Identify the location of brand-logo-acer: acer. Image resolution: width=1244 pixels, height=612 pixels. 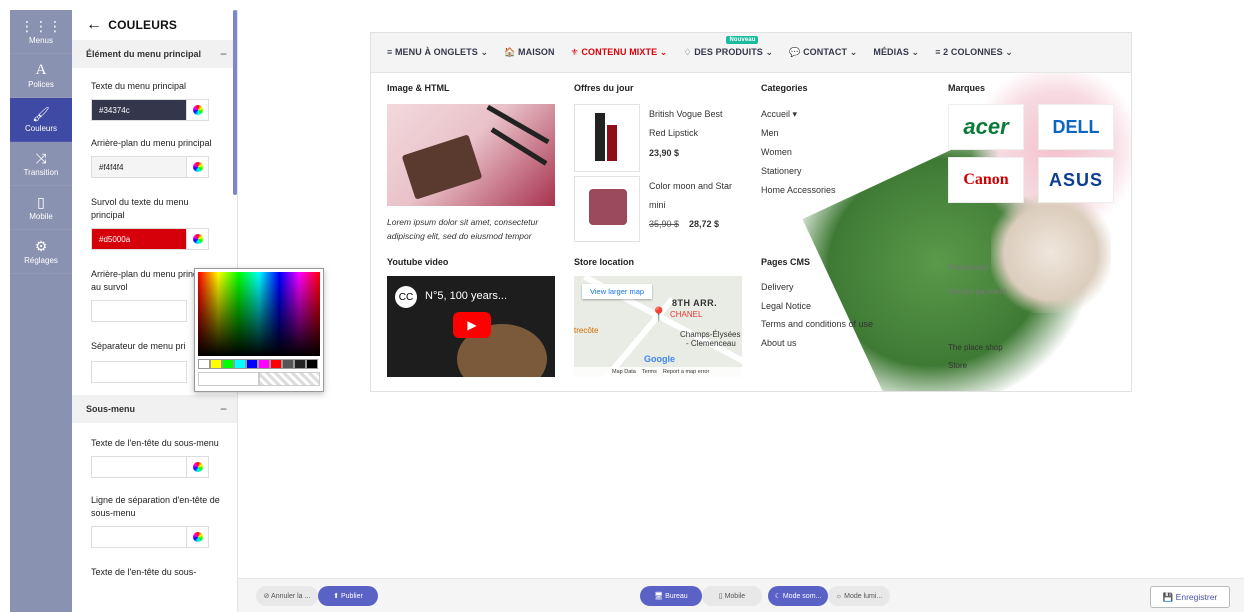
(986, 127).